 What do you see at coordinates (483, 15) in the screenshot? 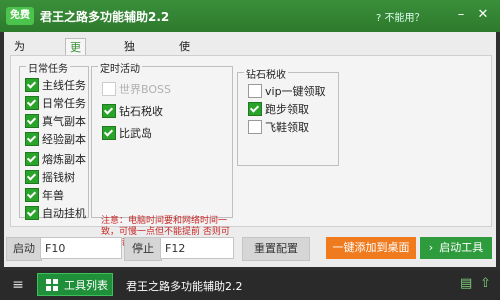
I see `close-button: ✕` at bounding box center [483, 15].